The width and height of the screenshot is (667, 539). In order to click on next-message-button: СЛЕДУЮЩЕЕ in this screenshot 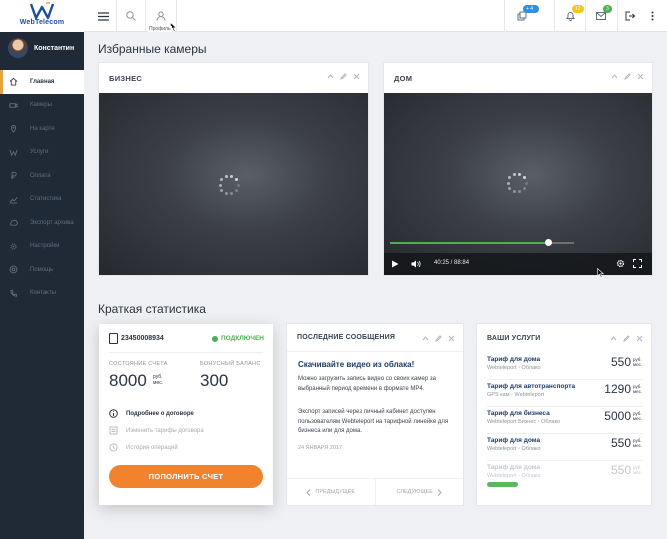, I will do `click(420, 492)`.